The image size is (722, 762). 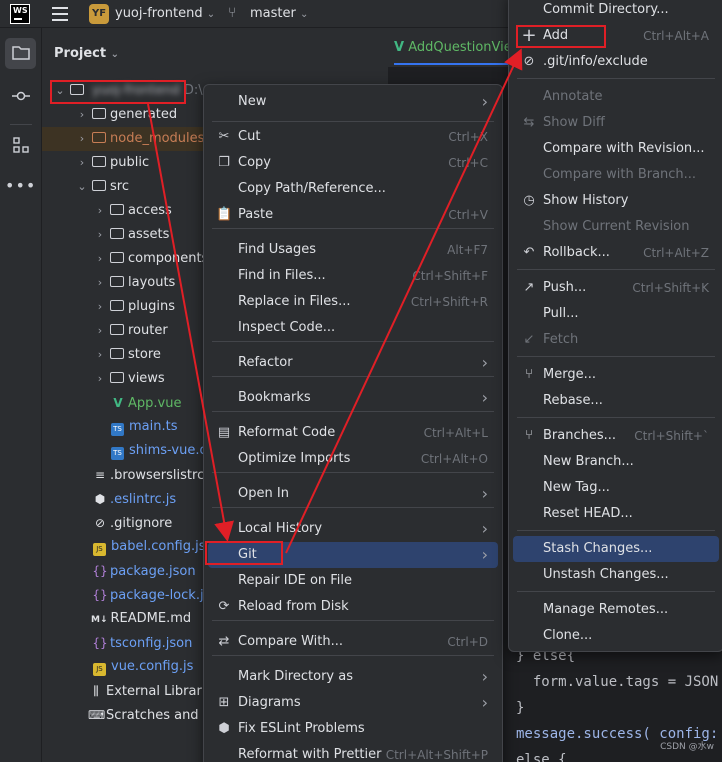 I want to click on arrow-root-to-git, so click(x=190, y=322).